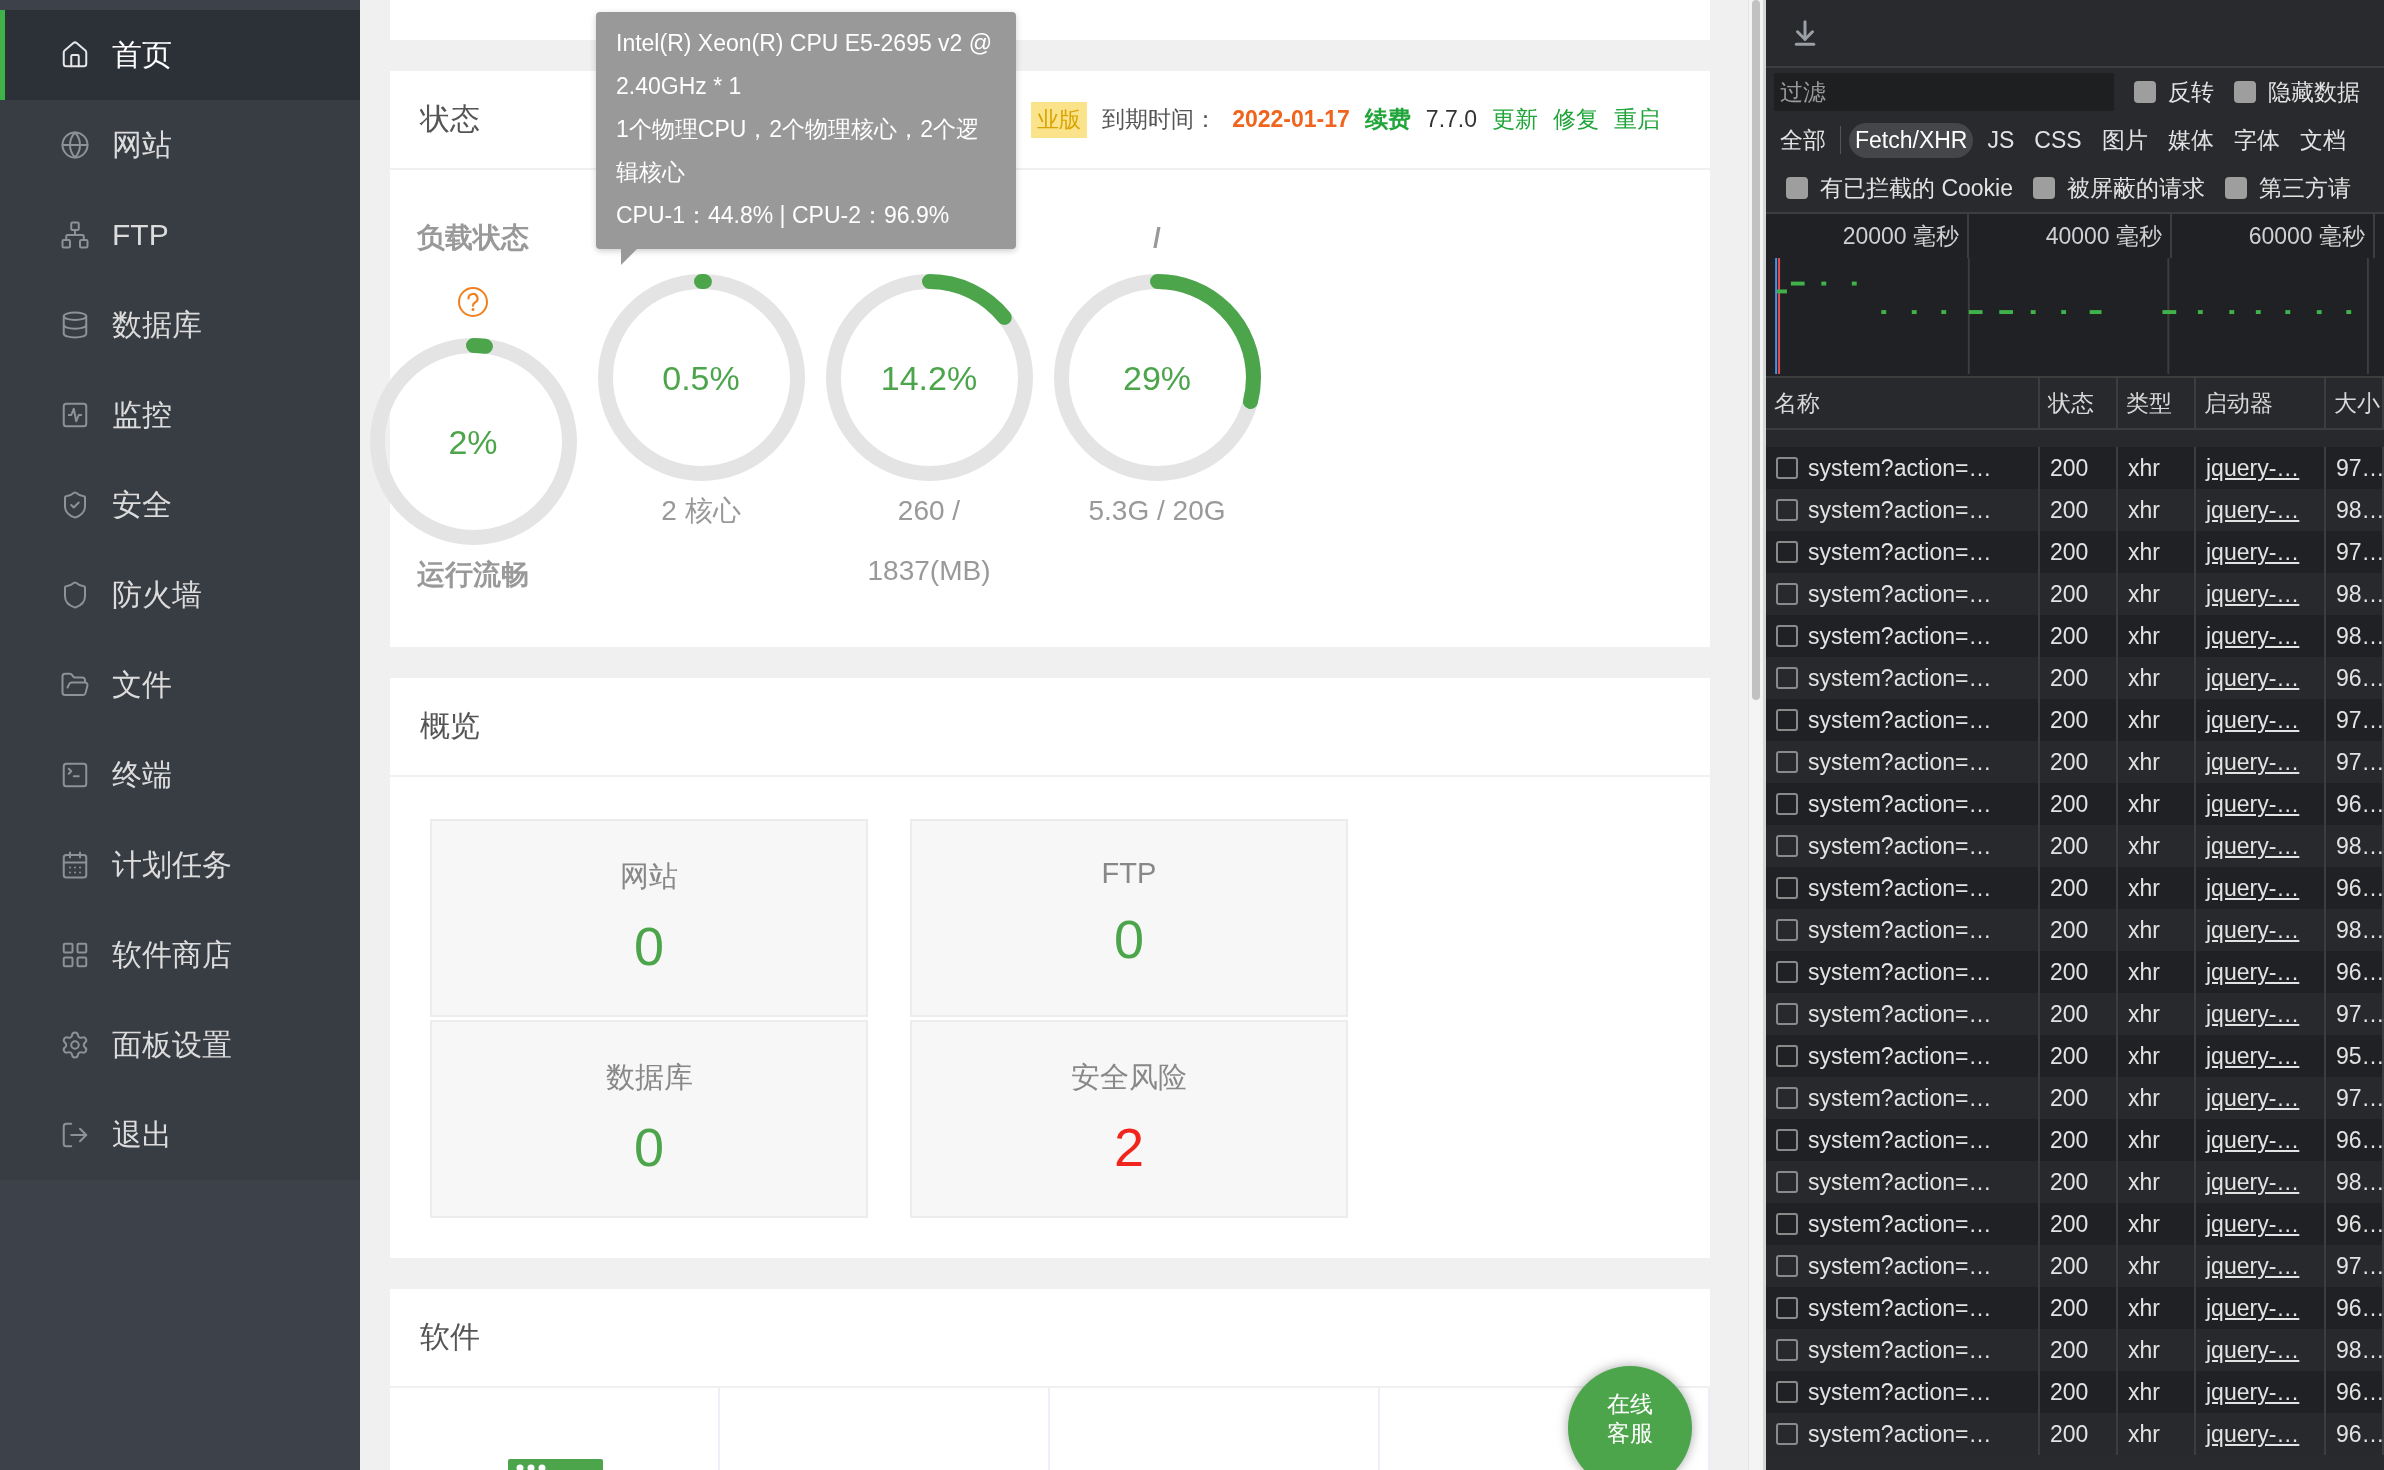 The height and width of the screenshot is (1470, 2384). I want to click on nav-item: 终端, so click(180, 775).